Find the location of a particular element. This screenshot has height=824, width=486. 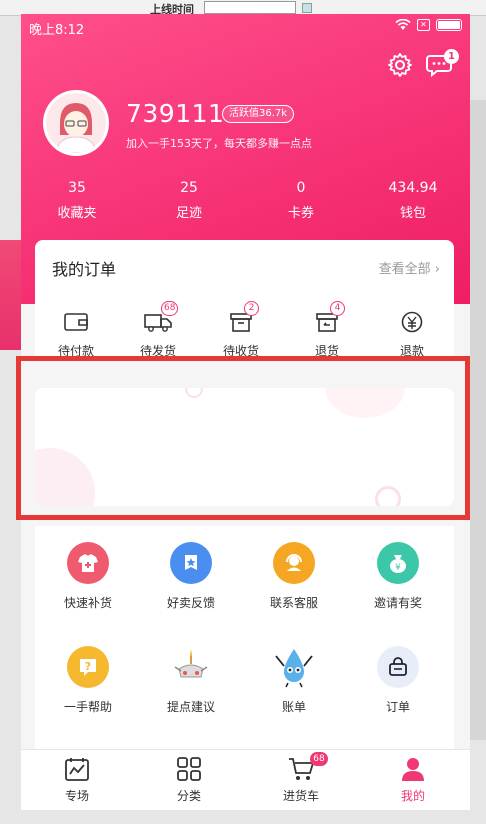

stat-label: 收藏夹 is located at coordinates (77, 213).